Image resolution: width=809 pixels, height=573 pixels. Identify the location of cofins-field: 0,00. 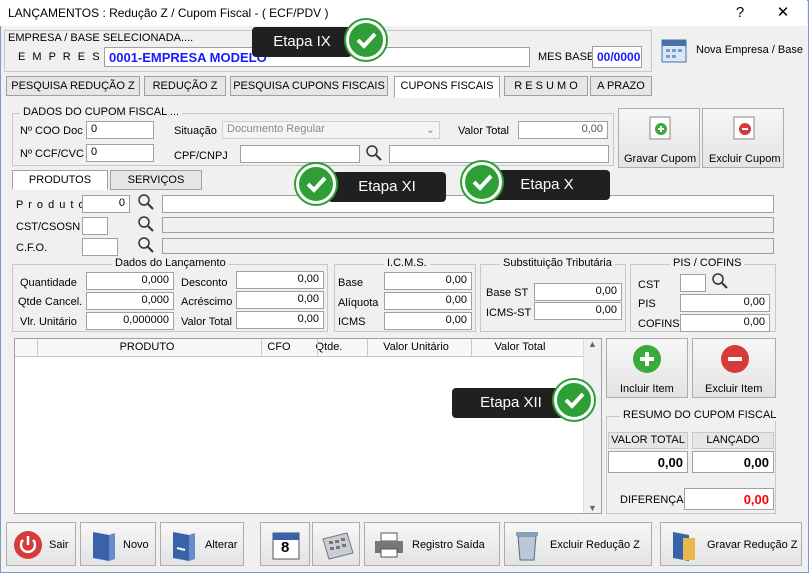
(725, 323).